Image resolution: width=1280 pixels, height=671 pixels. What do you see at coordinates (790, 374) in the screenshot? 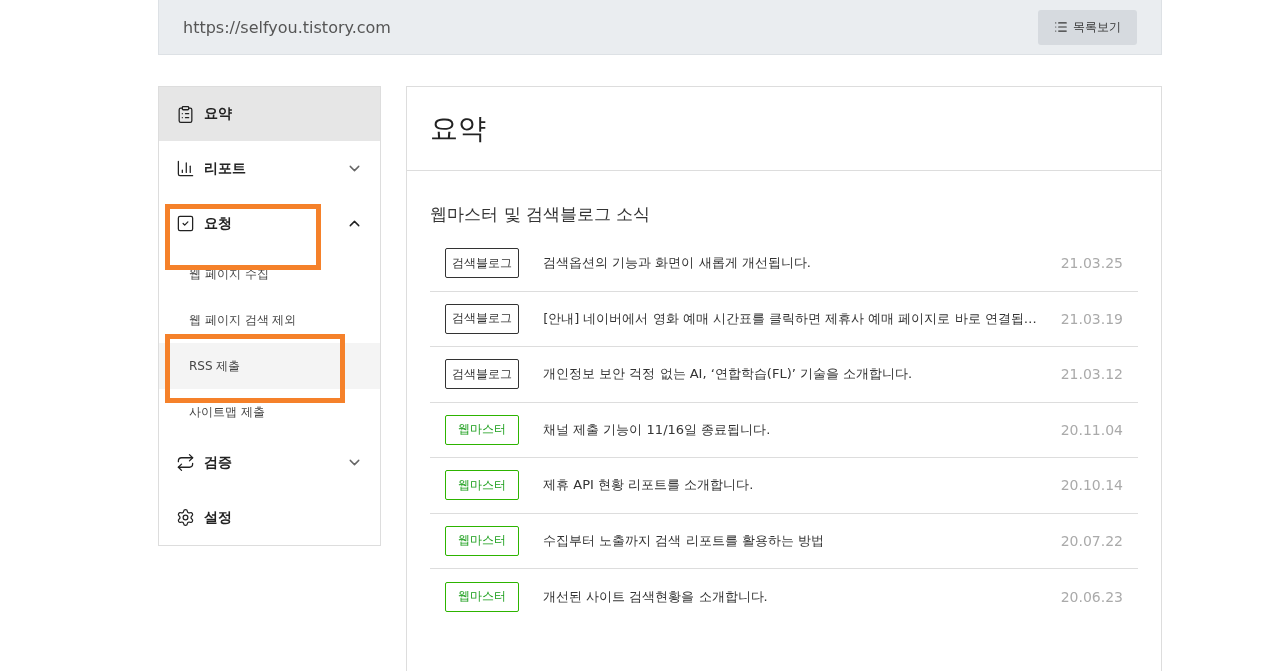
I see `news-link: 개인정보 보안 걱정 없는 AI, ‘연합학습(FL)’ 기술을 소개합니다.` at bounding box center [790, 374].